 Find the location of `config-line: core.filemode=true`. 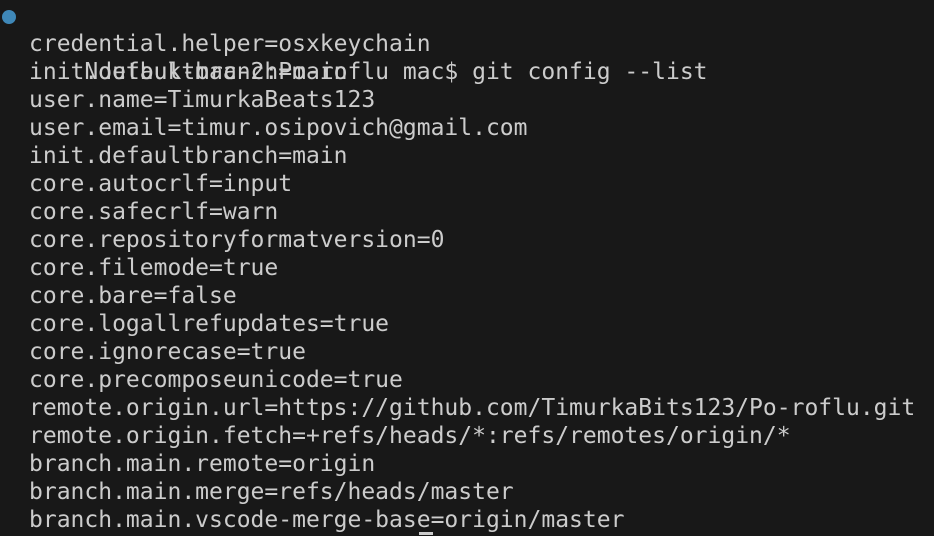

config-line: core.filemode=true is located at coordinates (154, 268).